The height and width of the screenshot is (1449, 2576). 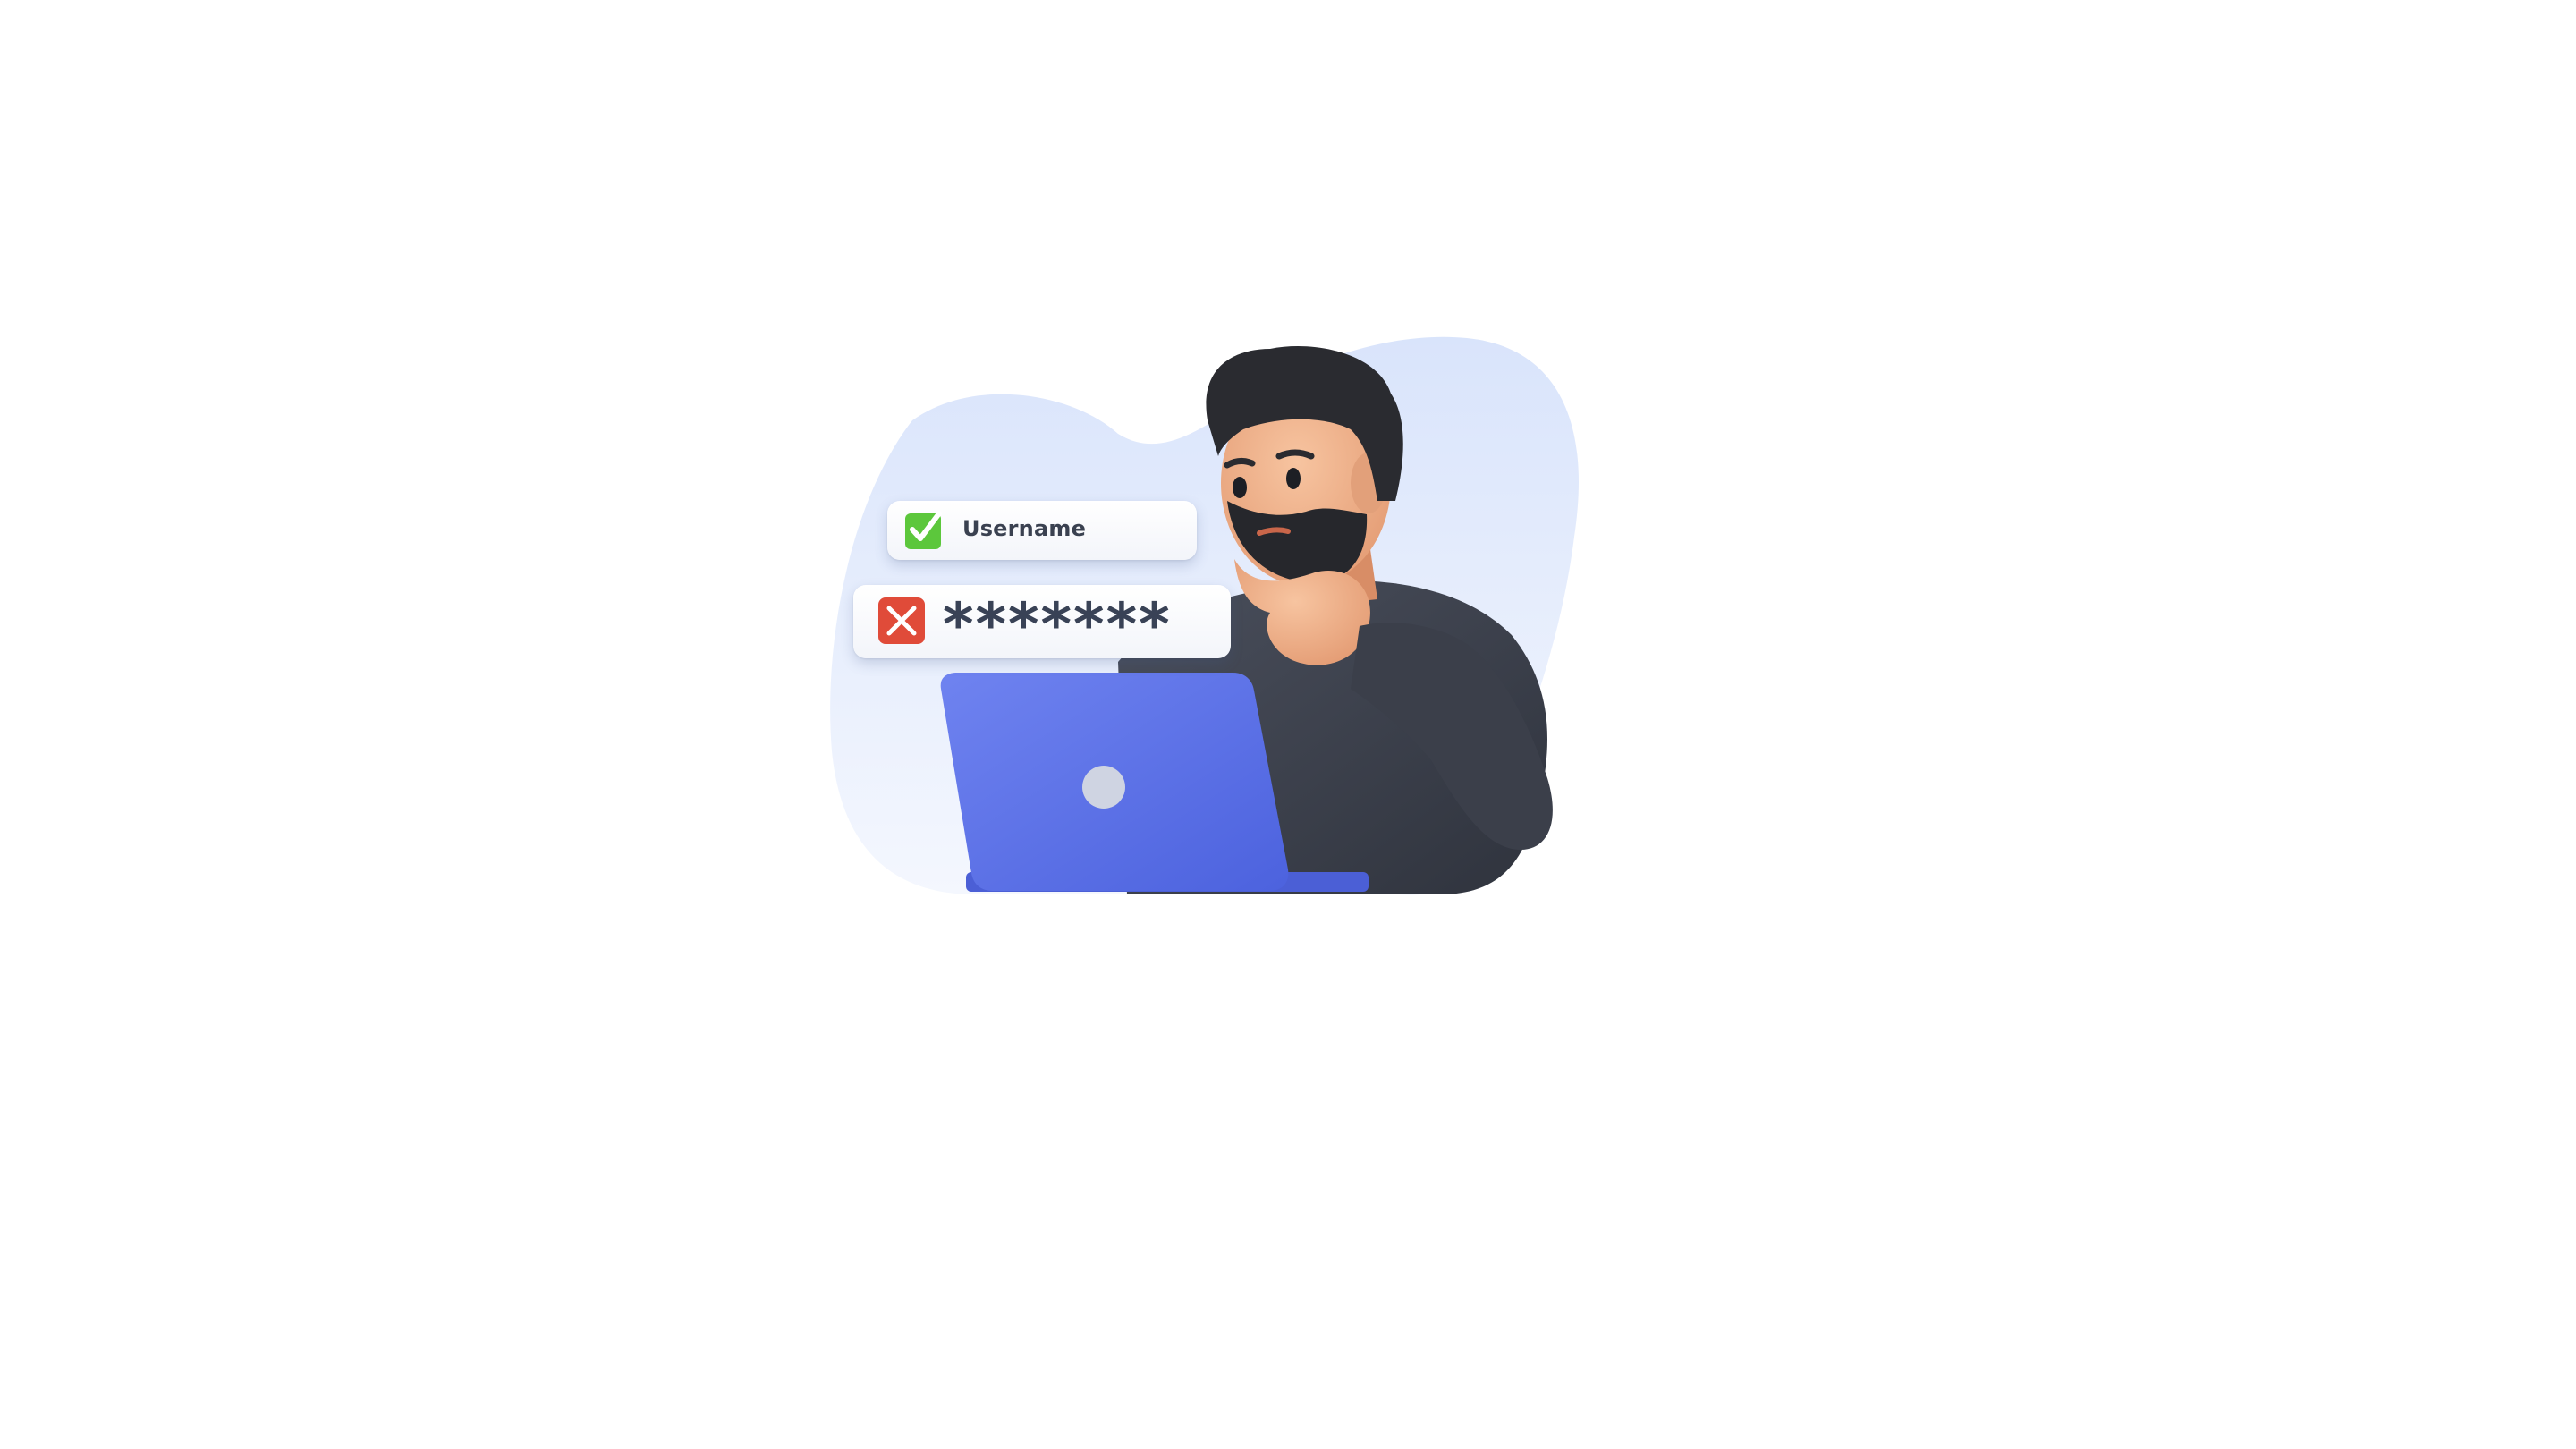 What do you see at coordinates (1103, 787) in the screenshot?
I see `laptop-logo` at bounding box center [1103, 787].